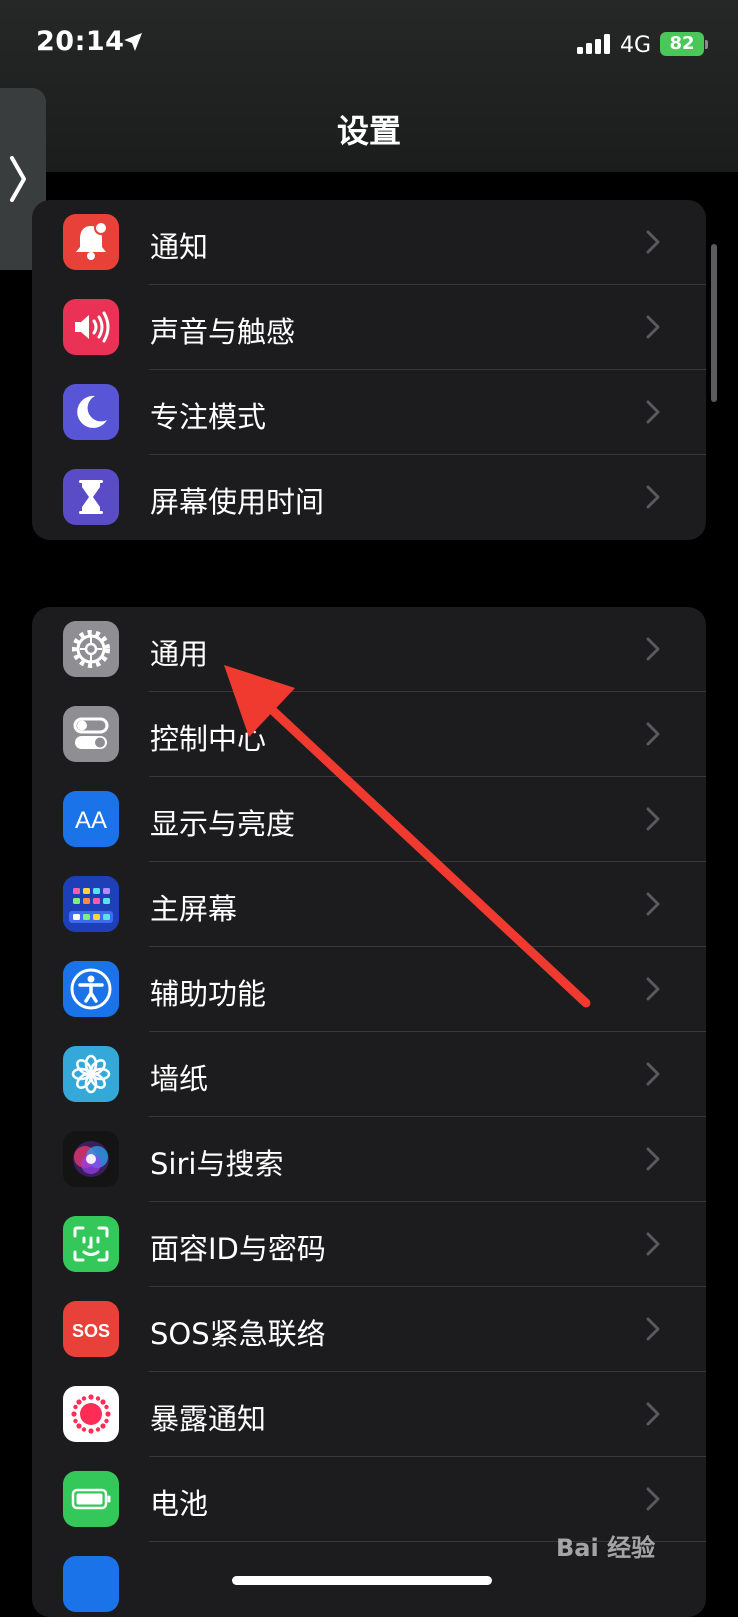 This screenshot has height=1617, width=738. I want to click on settings-item-label: SOS紧急联络, so click(238, 1334).